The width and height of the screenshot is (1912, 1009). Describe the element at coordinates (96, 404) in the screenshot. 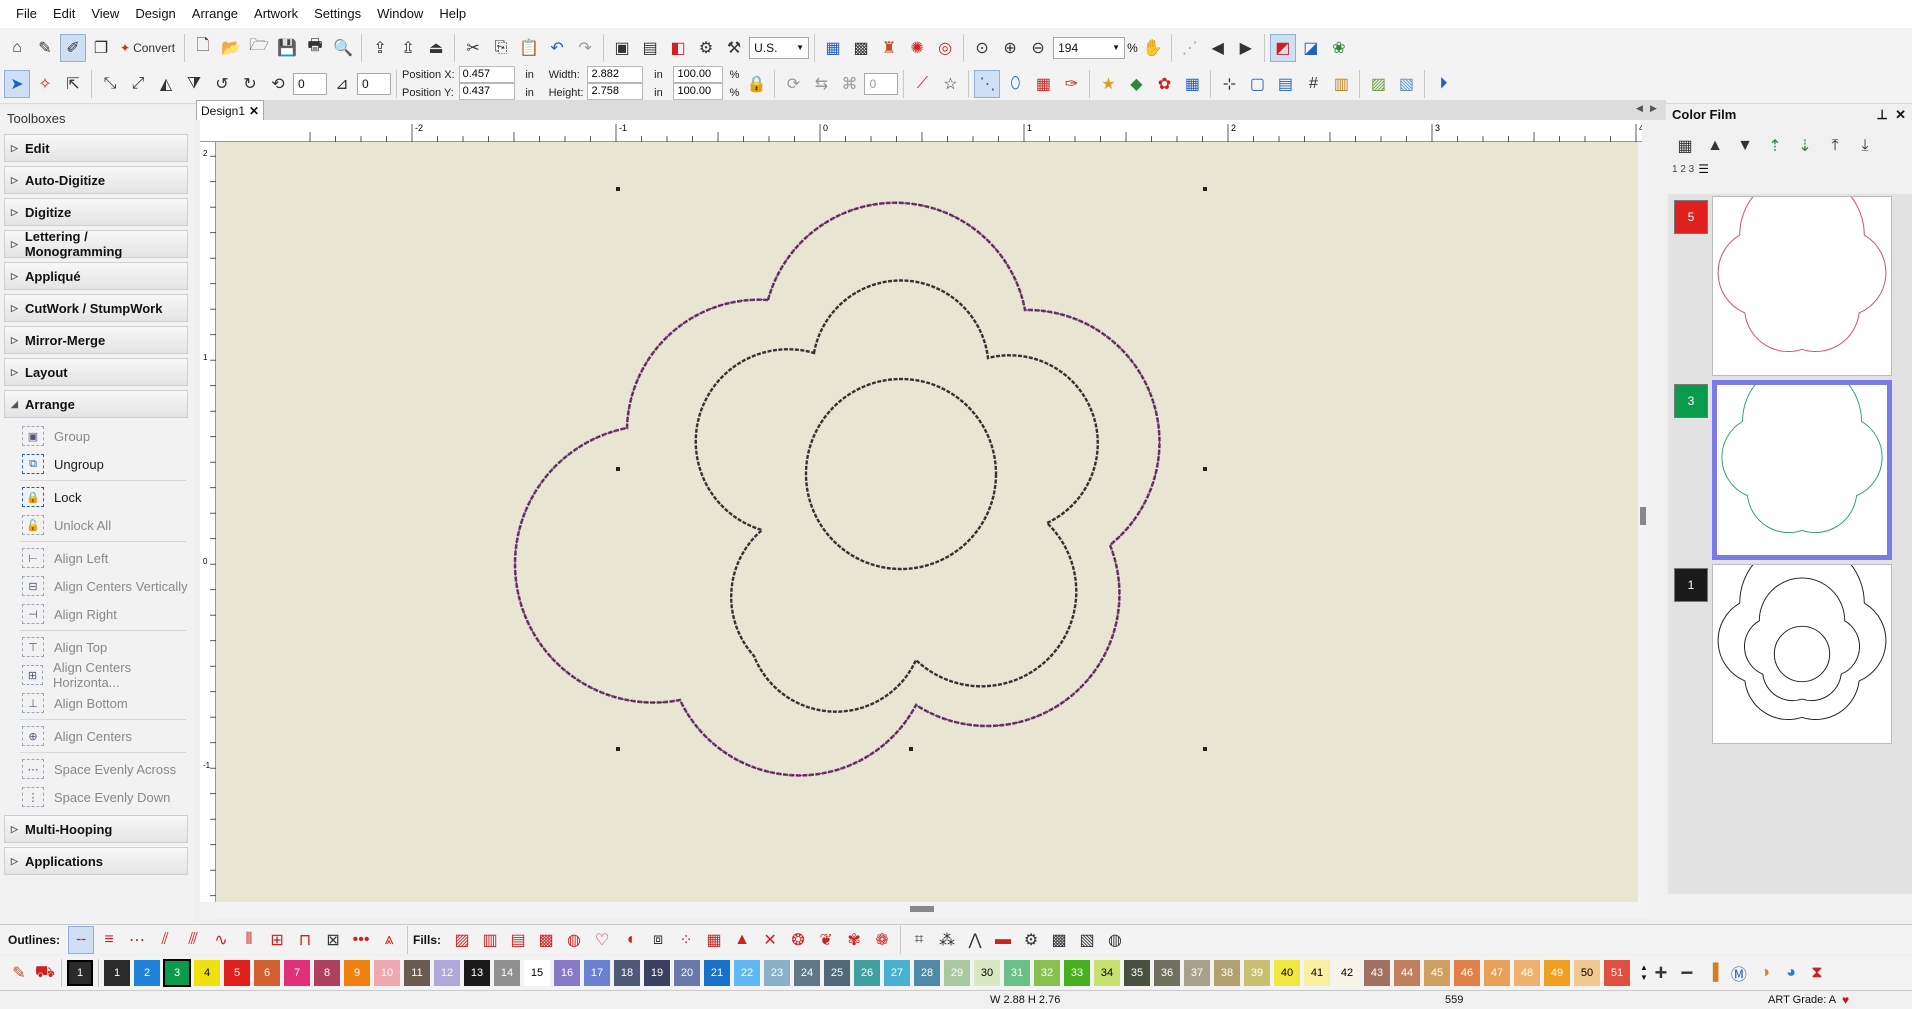

I see `toolbox-arrange: ◢ Arrange` at that location.